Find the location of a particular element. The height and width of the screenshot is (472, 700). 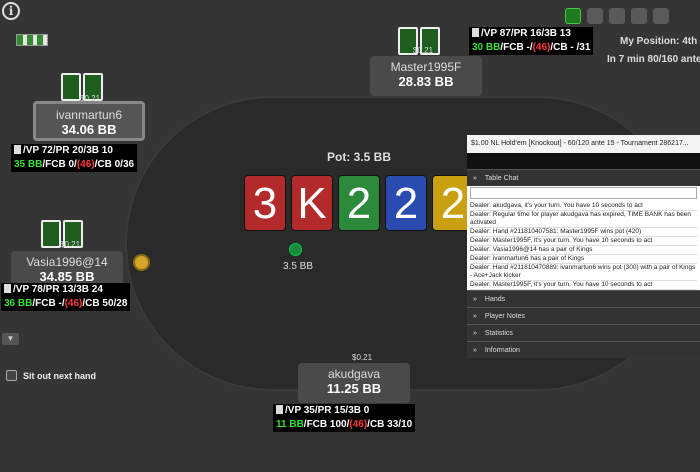

player-seat-ivanmartun6: ivanmartun6 34.06 BB is located at coordinates (89, 121).